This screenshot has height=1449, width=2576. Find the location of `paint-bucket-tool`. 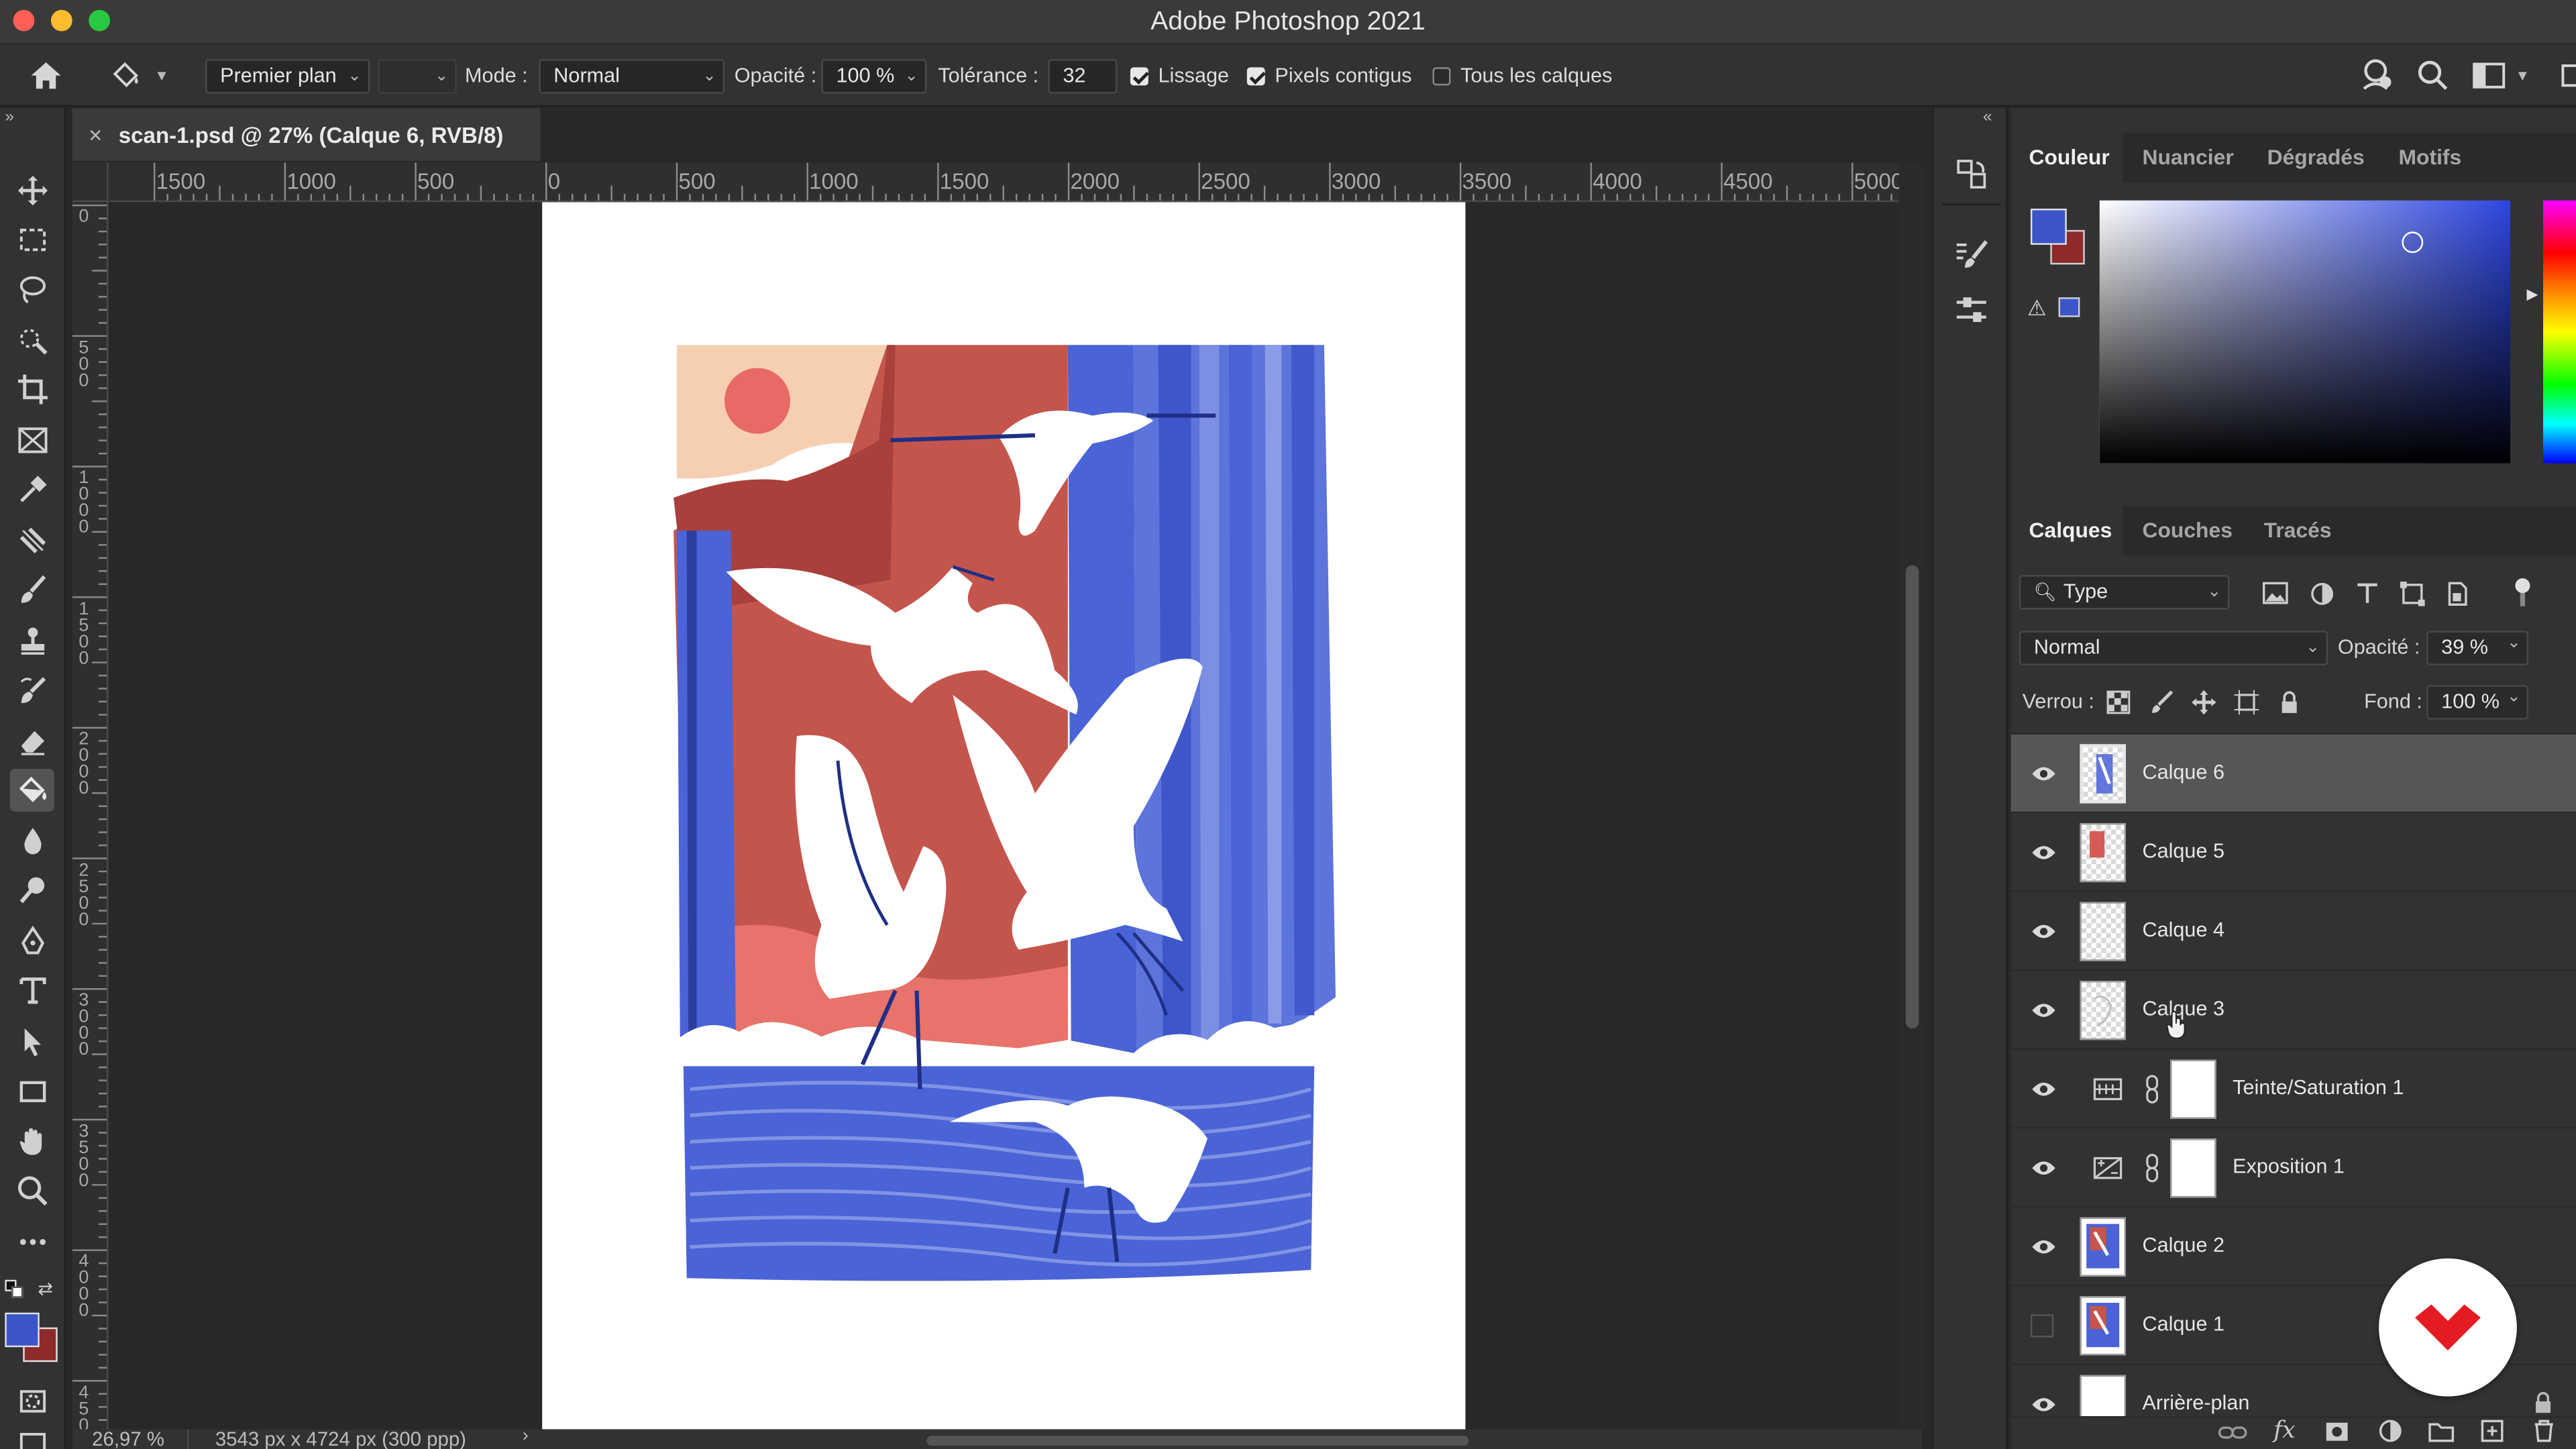

paint-bucket-tool is located at coordinates (31, 790).